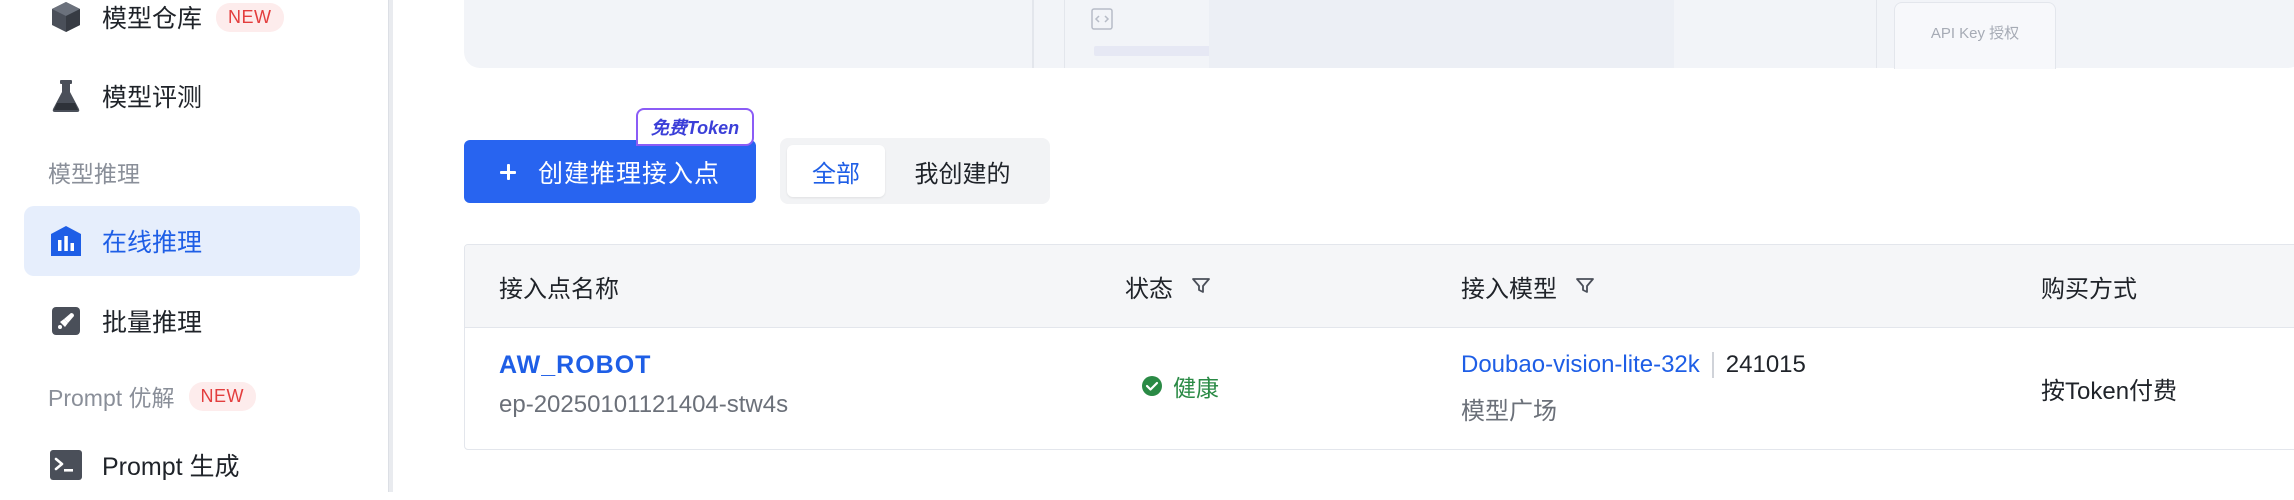 This screenshot has width=2294, height=500. What do you see at coordinates (66, 465) in the screenshot?
I see `terminal-icon` at bounding box center [66, 465].